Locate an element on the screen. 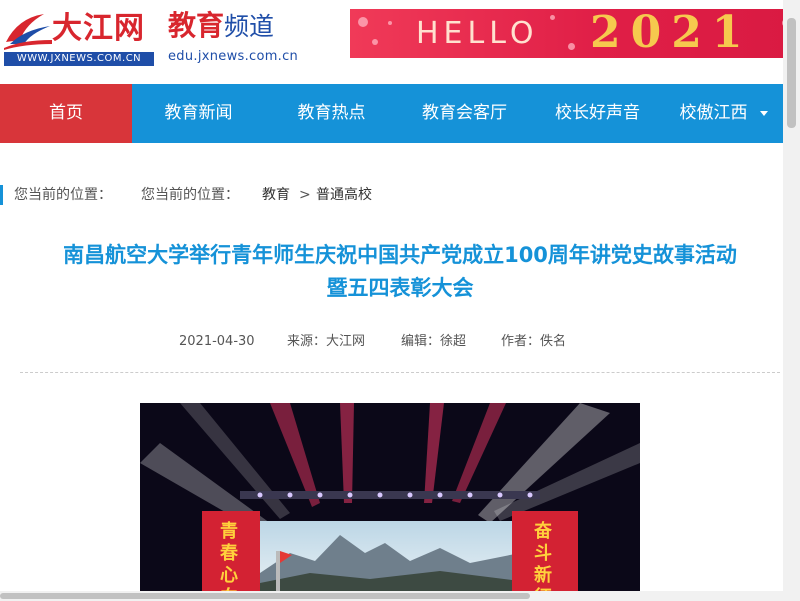  photo-right-banner-text: 奋斗新征 is located at coordinates (543, 561).